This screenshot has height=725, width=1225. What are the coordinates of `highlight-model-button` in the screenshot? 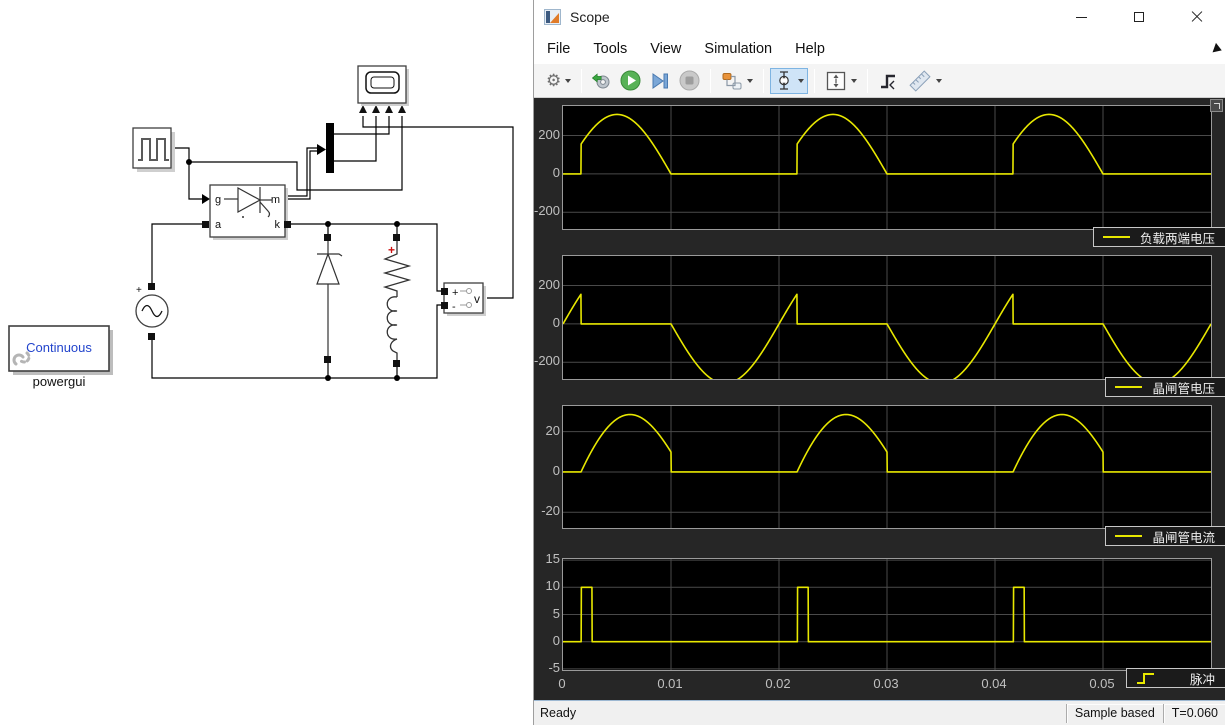 It's located at (602, 81).